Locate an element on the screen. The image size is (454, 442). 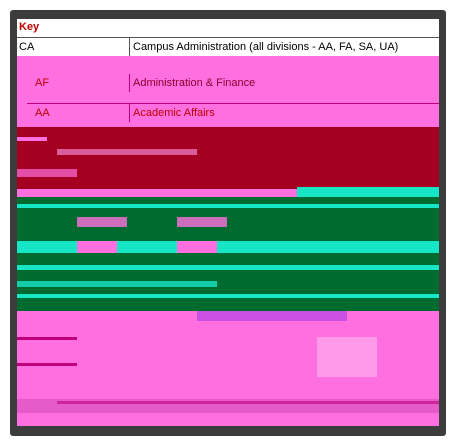
crimson-band is located at coordinates (228, 158).